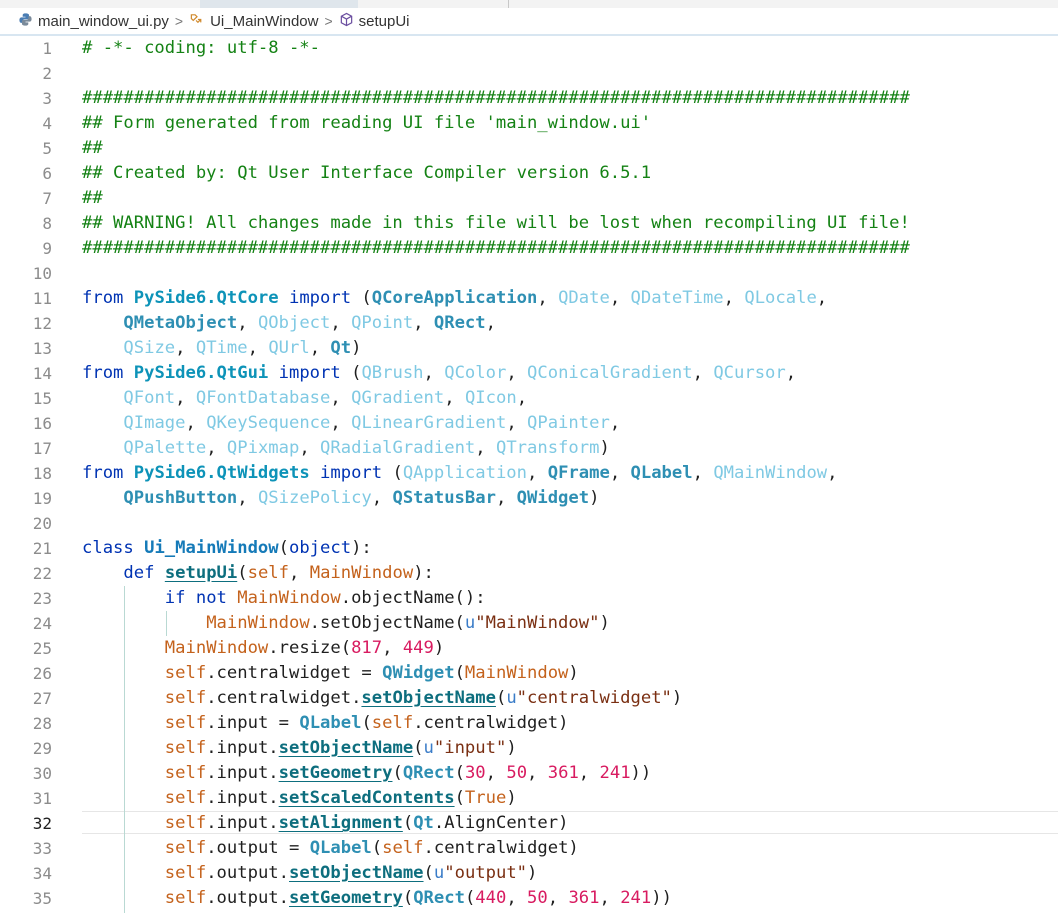 The height and width of the screenshot is (913, 1058). Describe the element at coordinates (26, 598) in the screenshot. I see `line-number: 23` at that location.